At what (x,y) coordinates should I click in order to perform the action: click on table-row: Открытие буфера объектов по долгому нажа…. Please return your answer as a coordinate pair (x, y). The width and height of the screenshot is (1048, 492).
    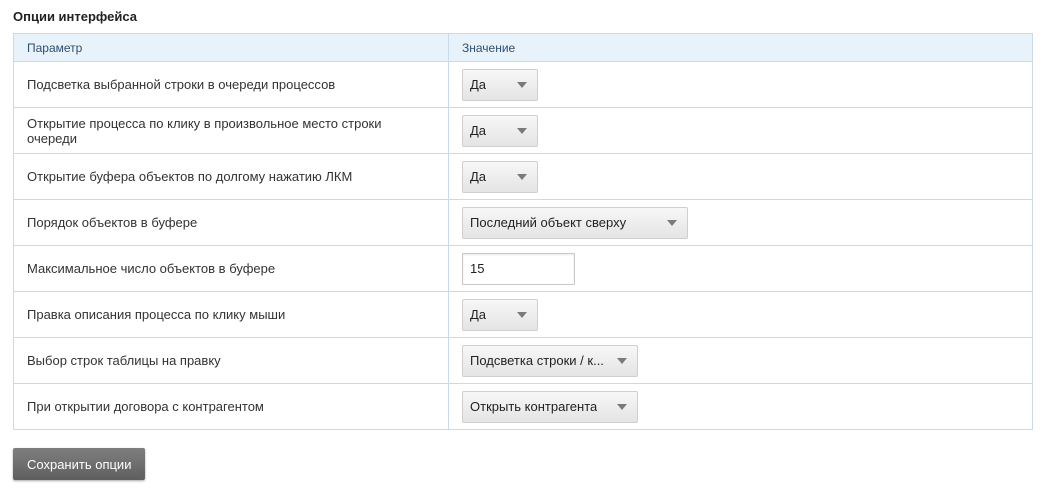
    Looking at the image, I should click on (523, 176).